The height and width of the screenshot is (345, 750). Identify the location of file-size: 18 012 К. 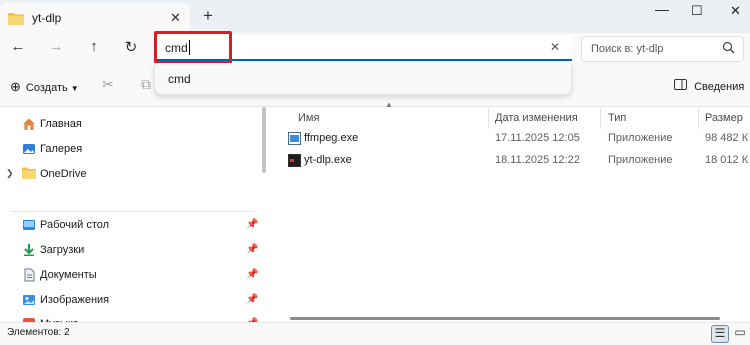
(727, 160).